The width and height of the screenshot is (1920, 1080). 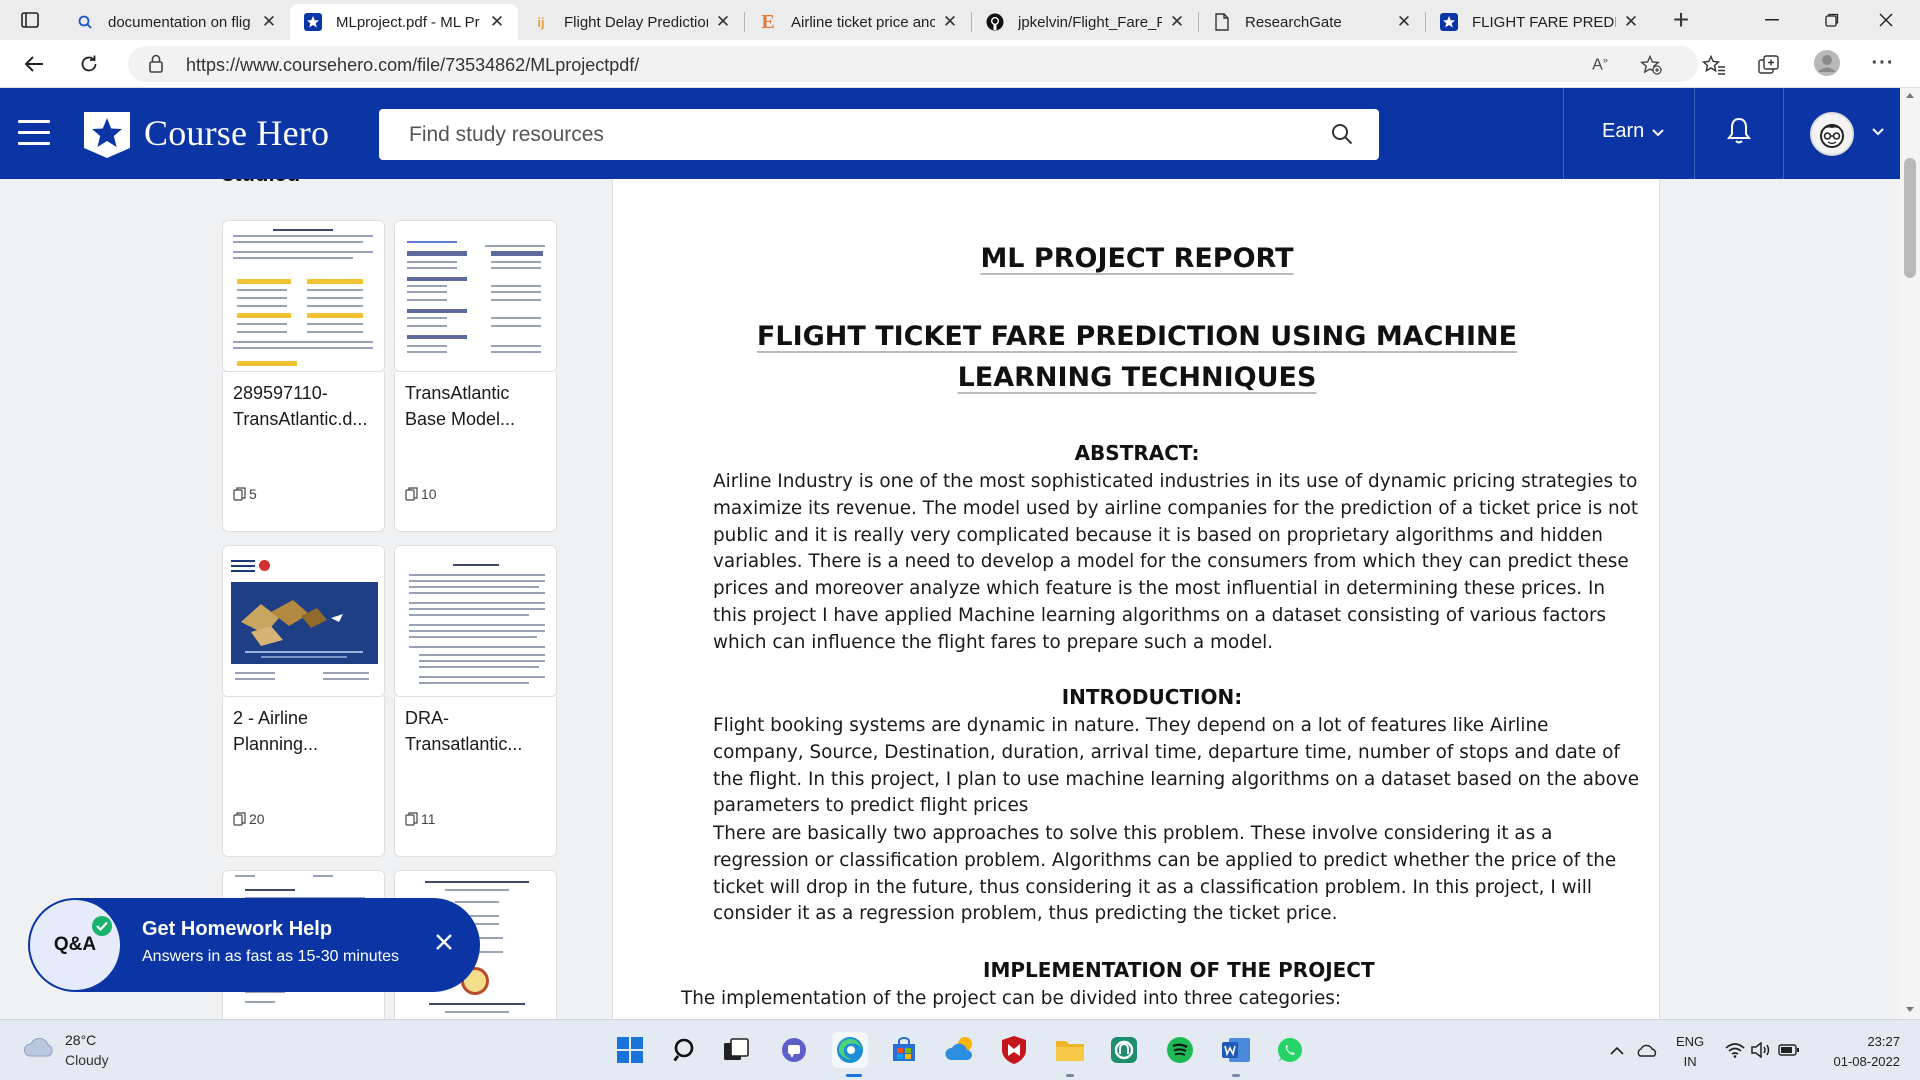 I want to click on read-aloud-icon: A», so click(x=1600, y=65).